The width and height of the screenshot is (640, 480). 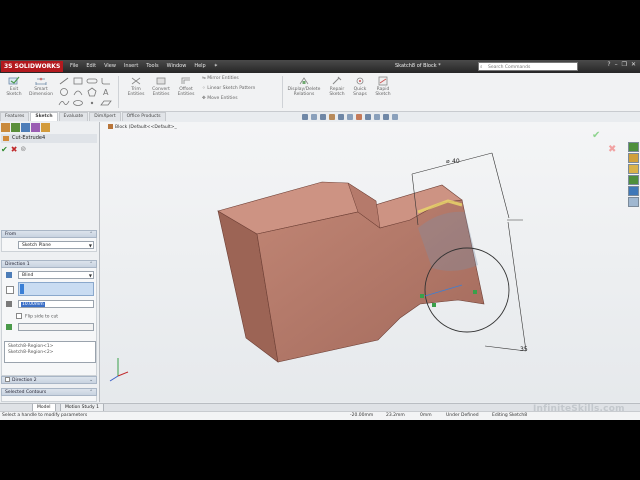 I want to click on diameter-icon: ⌀, so click(x=448, y=161).